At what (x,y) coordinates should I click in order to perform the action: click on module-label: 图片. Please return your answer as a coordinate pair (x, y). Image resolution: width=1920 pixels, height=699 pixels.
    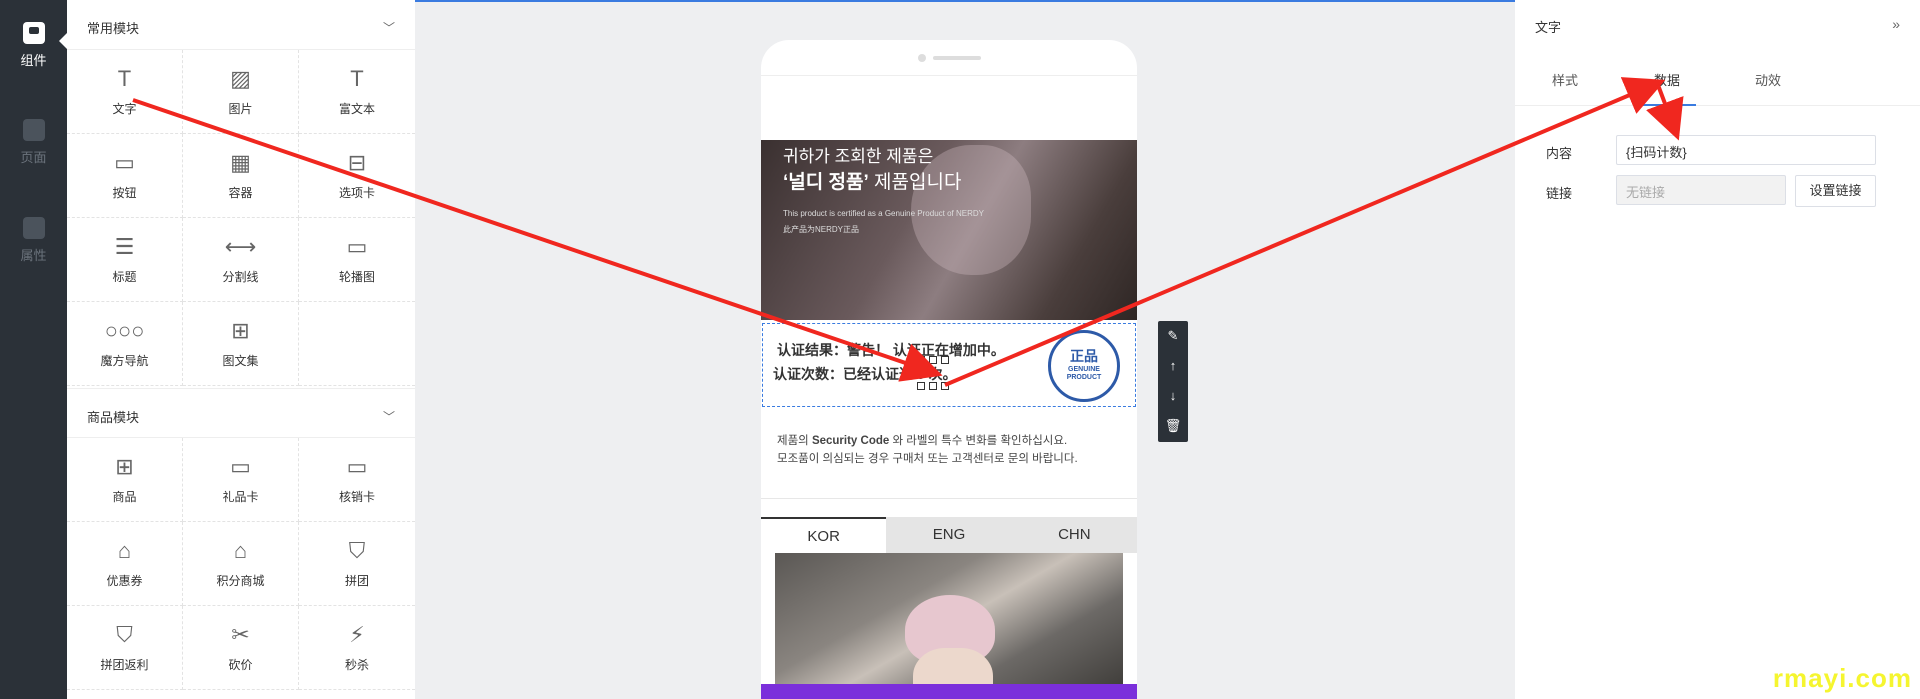
    Looking at the image, I should click on (240, 109).